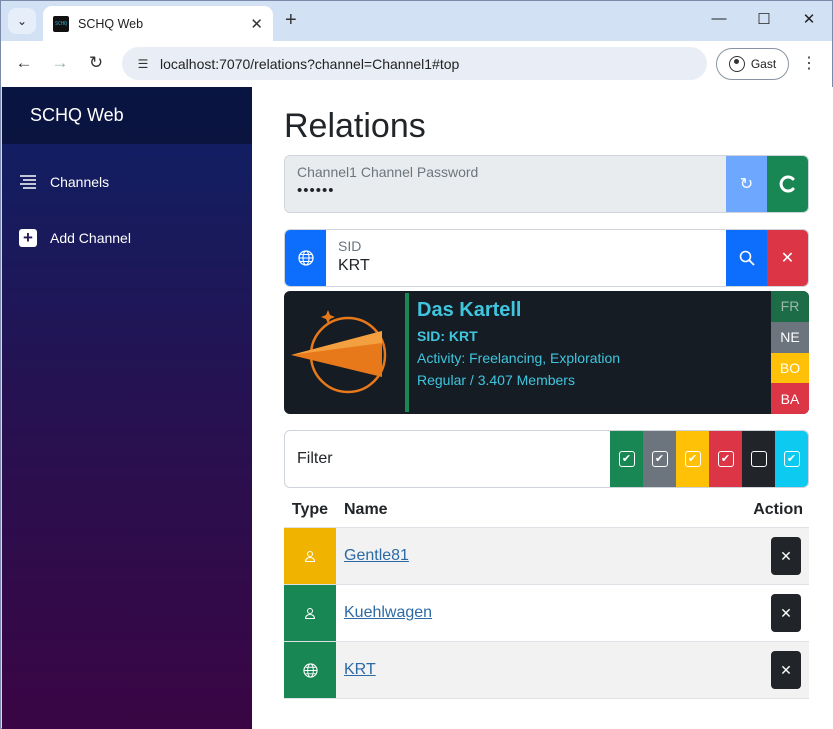 Image resolution: width=833 pixels, height=729 pixels. What do you see at coordinates (809, 19) in the screenshot?
I see `window-close-icon: ✕` at bounding box center [809, 19].